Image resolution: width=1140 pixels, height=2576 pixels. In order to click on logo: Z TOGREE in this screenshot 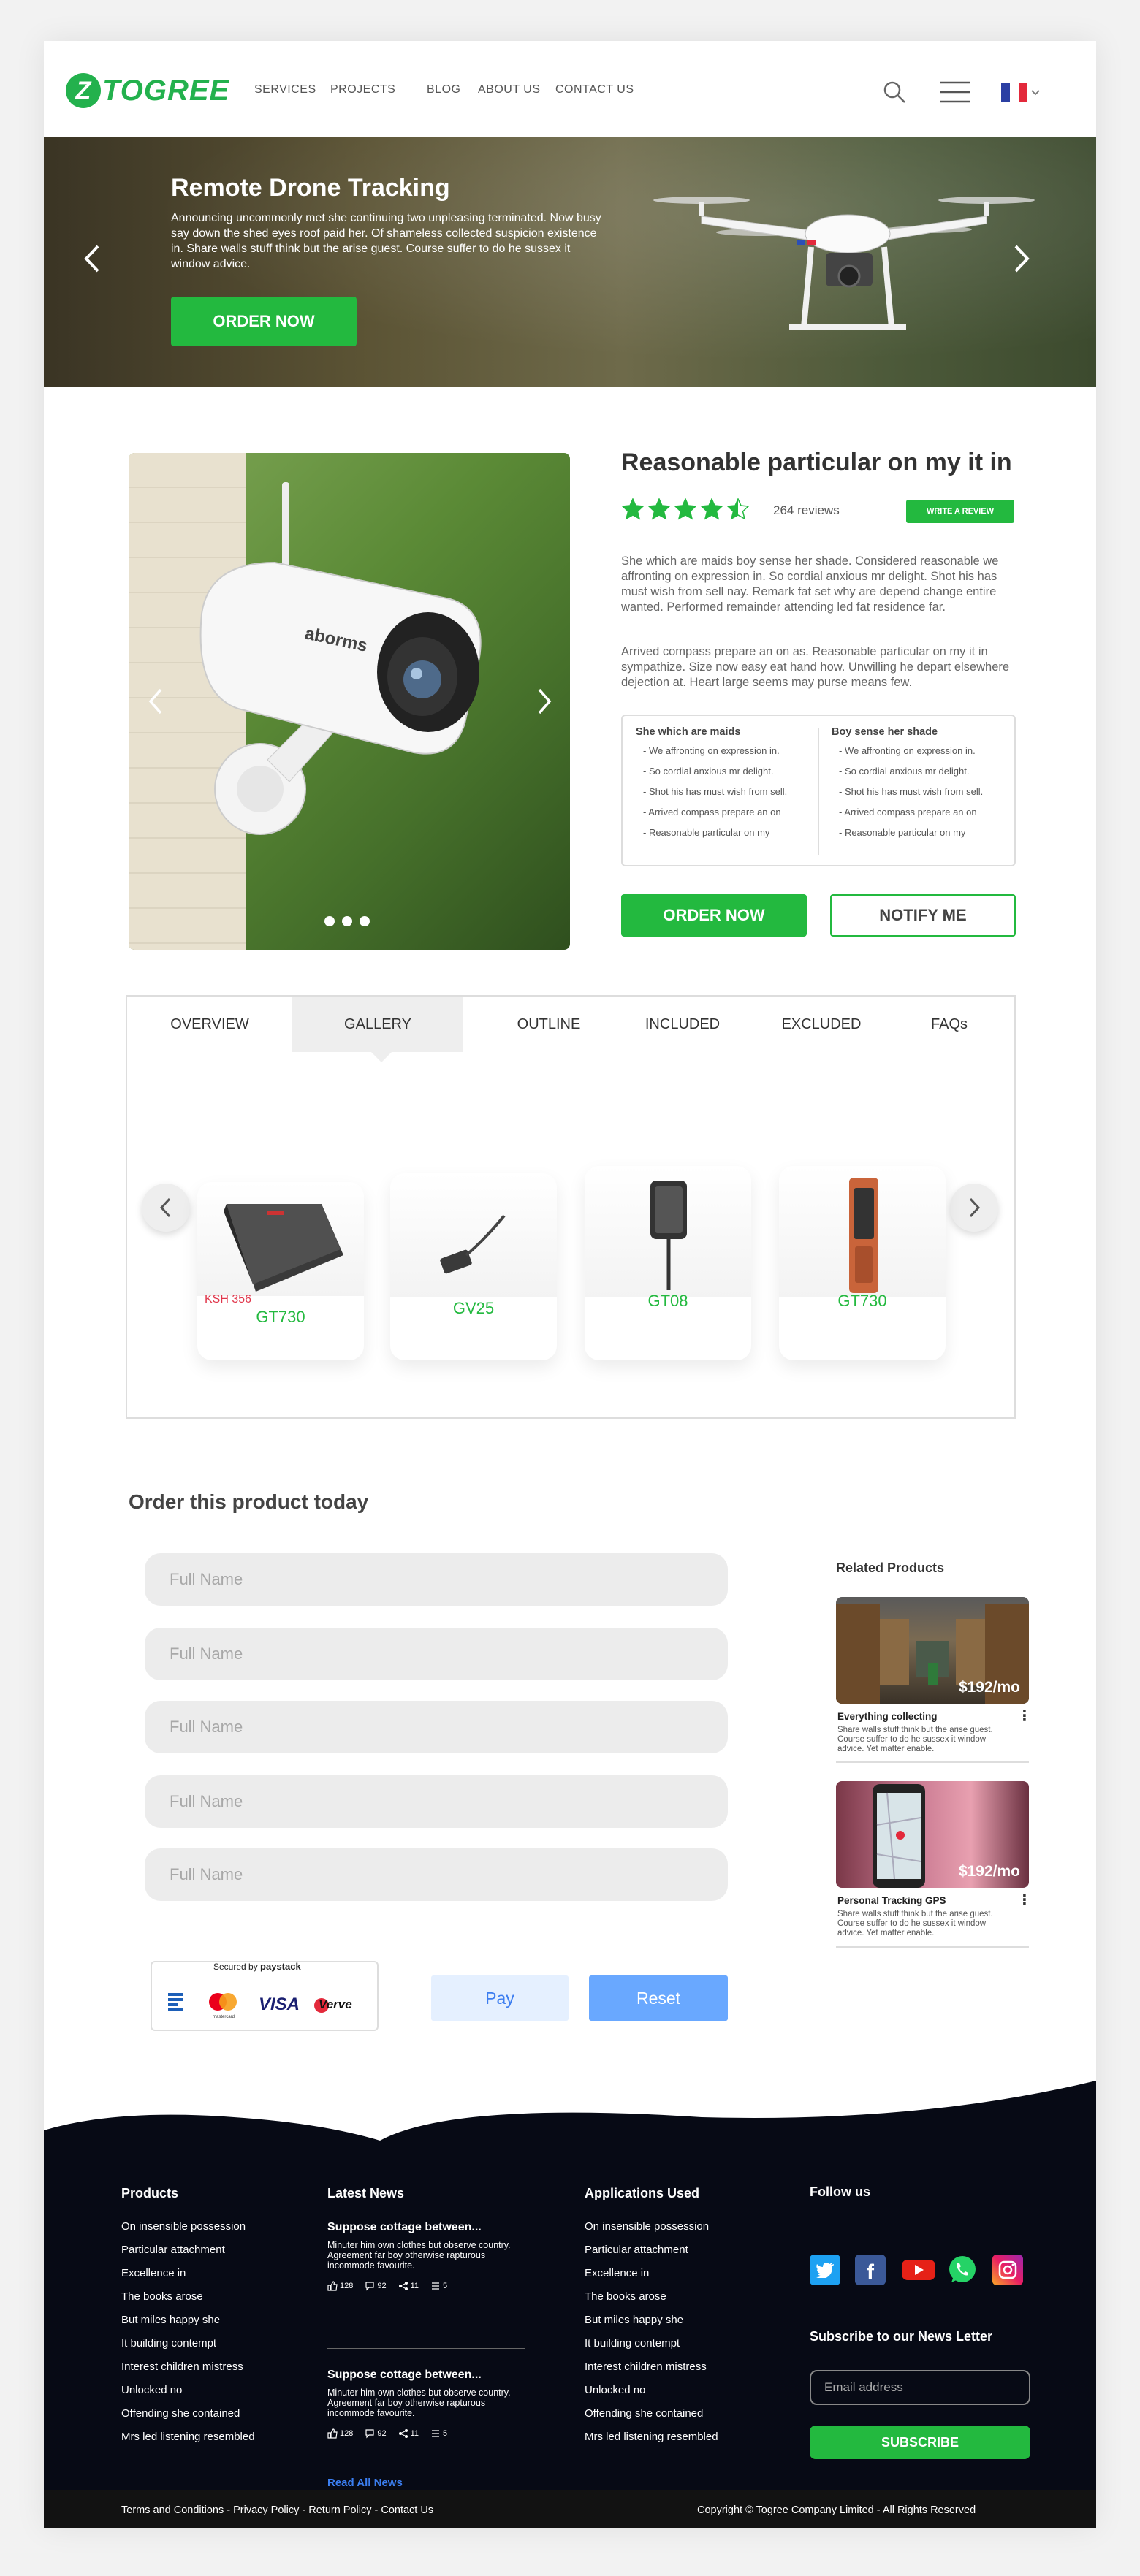, I will do `click(147, 91)`.